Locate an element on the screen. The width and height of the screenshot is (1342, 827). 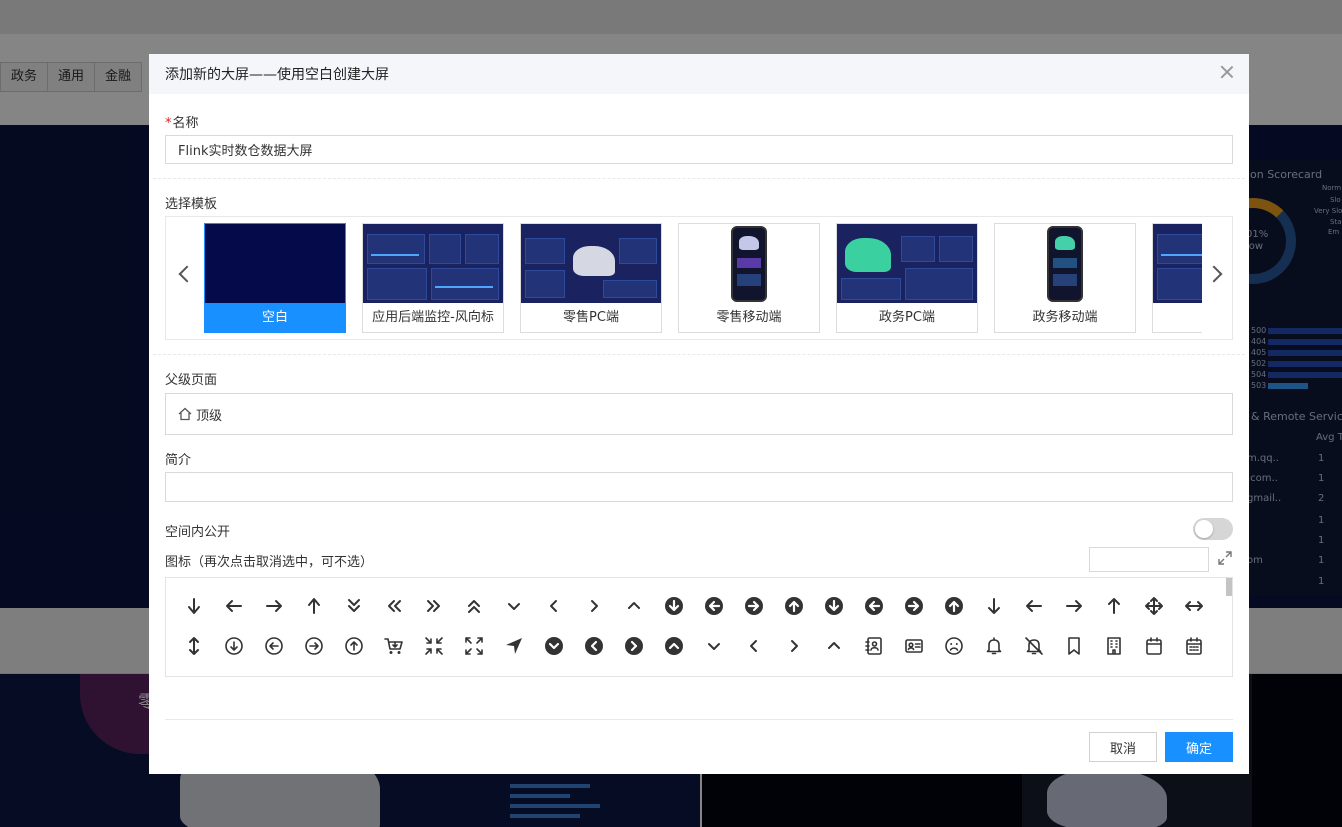
public-label: 空间内公开 is located at coordinates (198, 532).